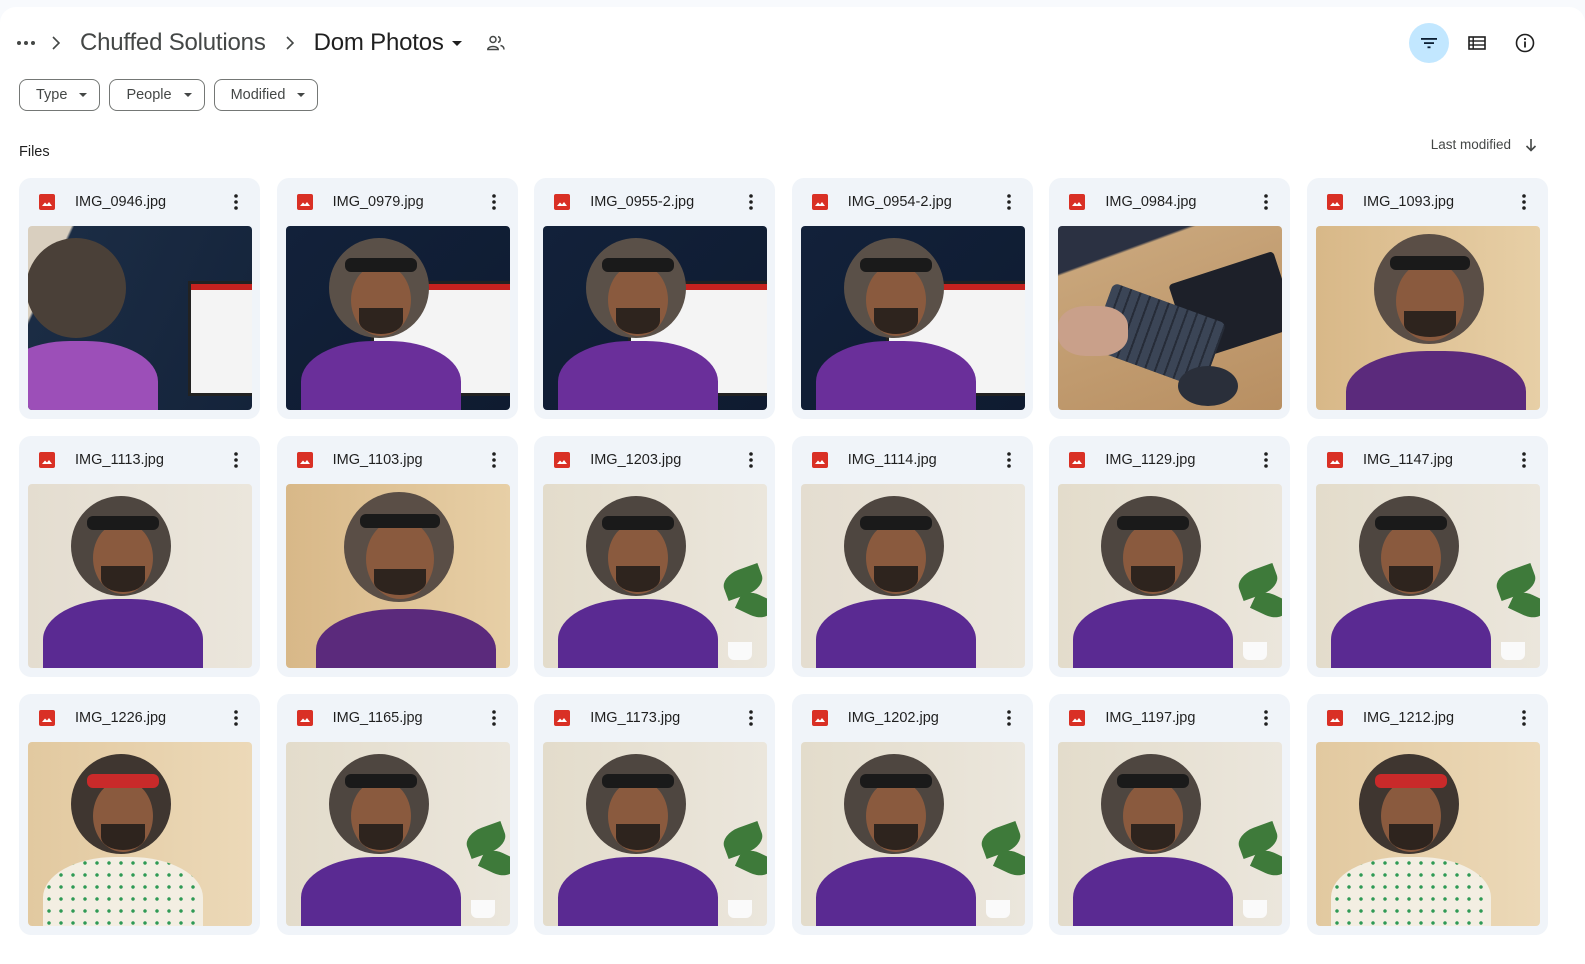  What do you see at coordinates (1477, 43) in the screenshot?
I see `list-layout-button` at bounding box center [1477, 43].